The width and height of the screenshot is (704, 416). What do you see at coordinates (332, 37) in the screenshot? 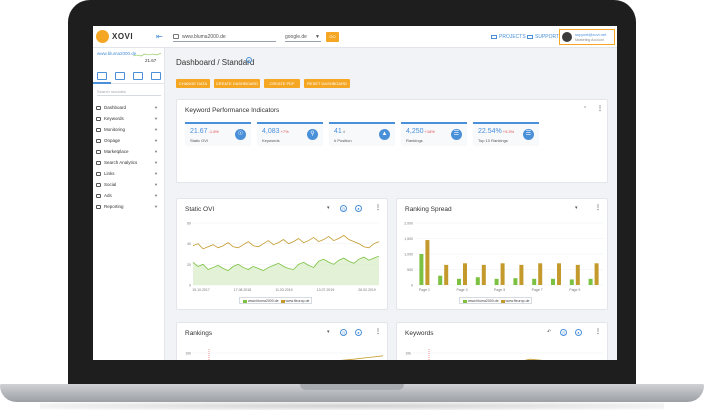
I see `go-button: GO` at bounding box center [332, 37].